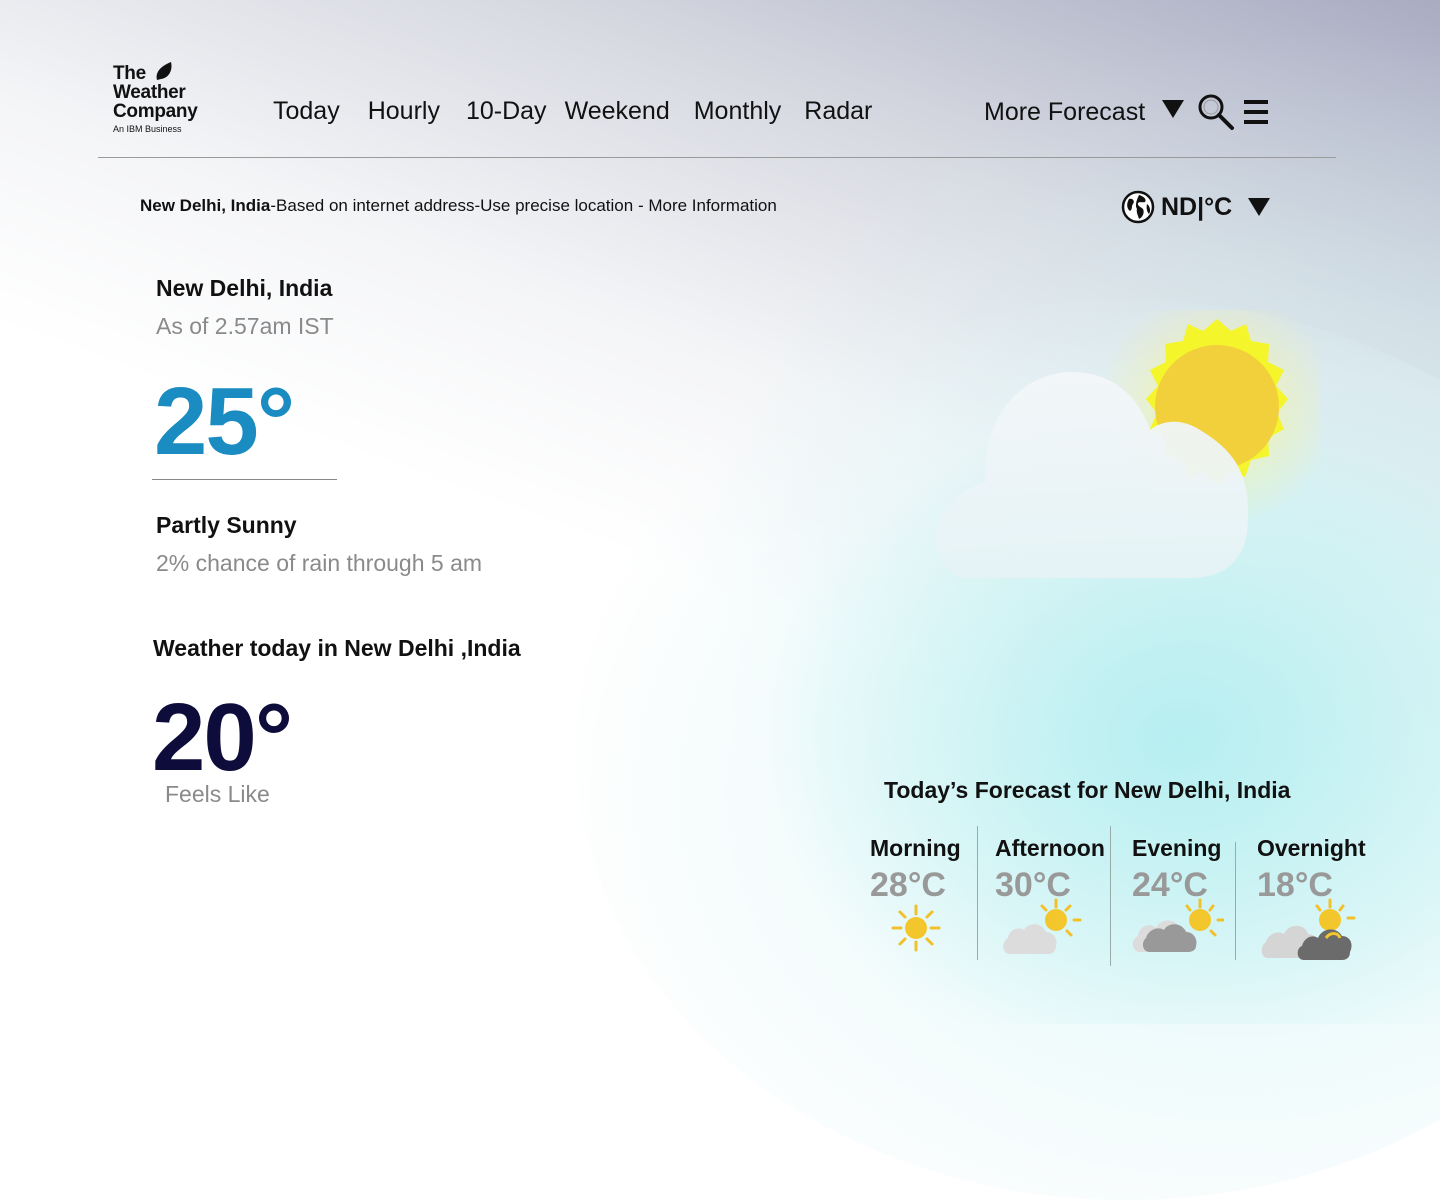 The width and height of the screenshot is (1440, 1200). What do you see at coordinates (222, 737) in the screenshot?
I see `feels-like-value: 20°` at bounding box center [222, 737].